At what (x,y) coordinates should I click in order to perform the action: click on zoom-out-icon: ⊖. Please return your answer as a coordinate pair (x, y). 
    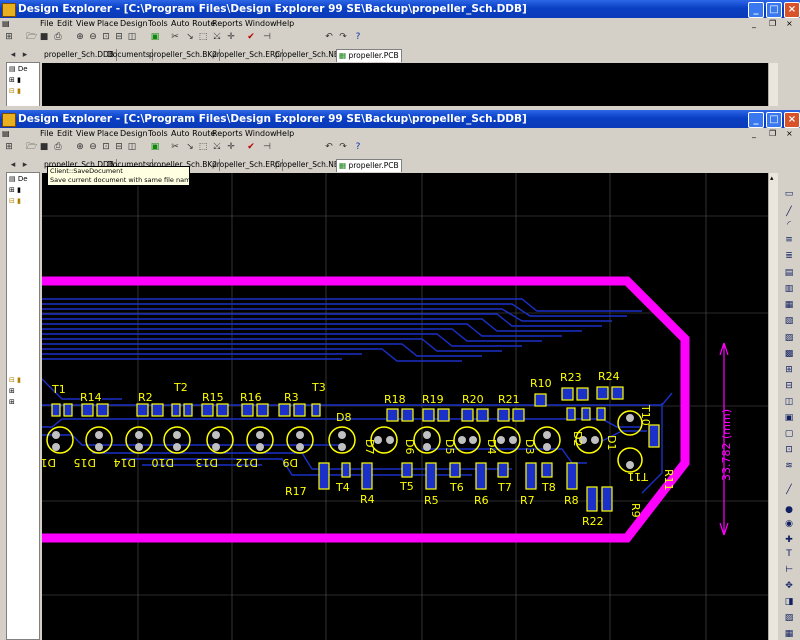
    Looking at the image, I should click on (93, 37).